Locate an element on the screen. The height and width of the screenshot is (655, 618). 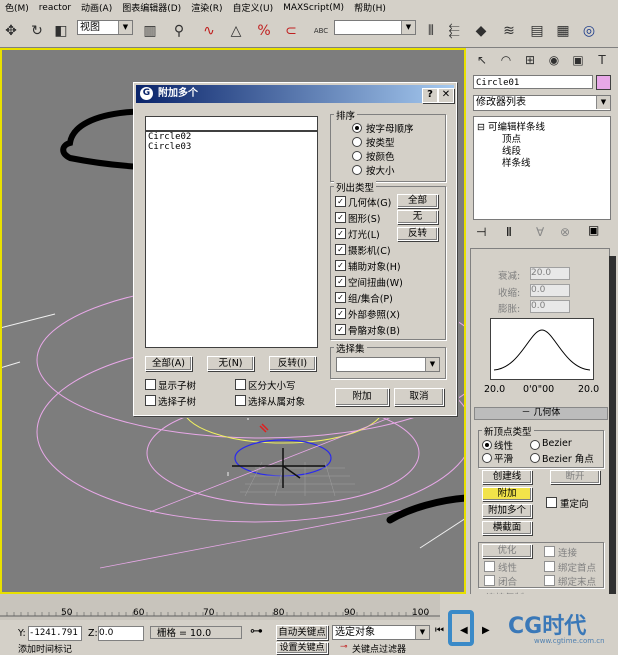
menu-item-graph-editors: 图表编辑器(D) is located at coordinates (151, 7).